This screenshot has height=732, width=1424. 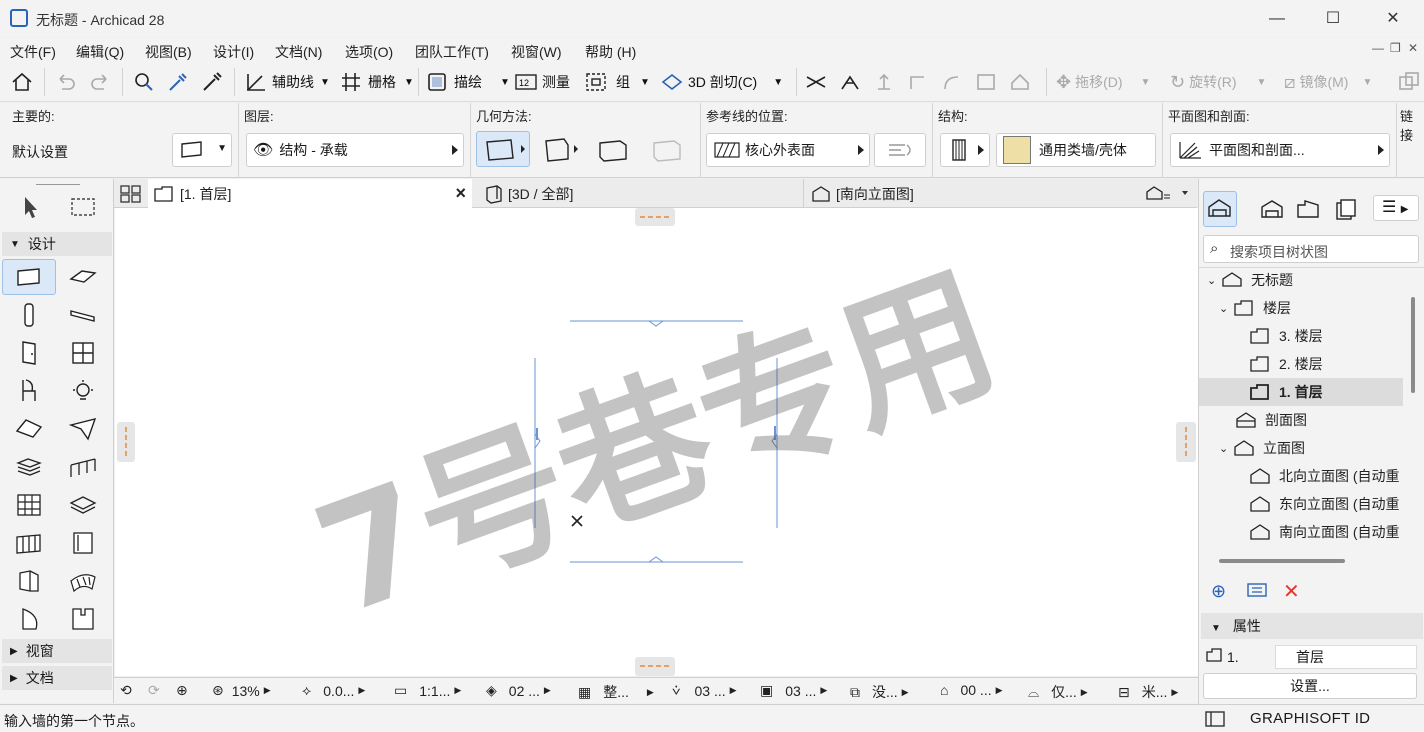 What do you see at coordinates (168, 52) in the screenshot?
I see `menu-view: 视图(B)` at bounding box center [168, 52].